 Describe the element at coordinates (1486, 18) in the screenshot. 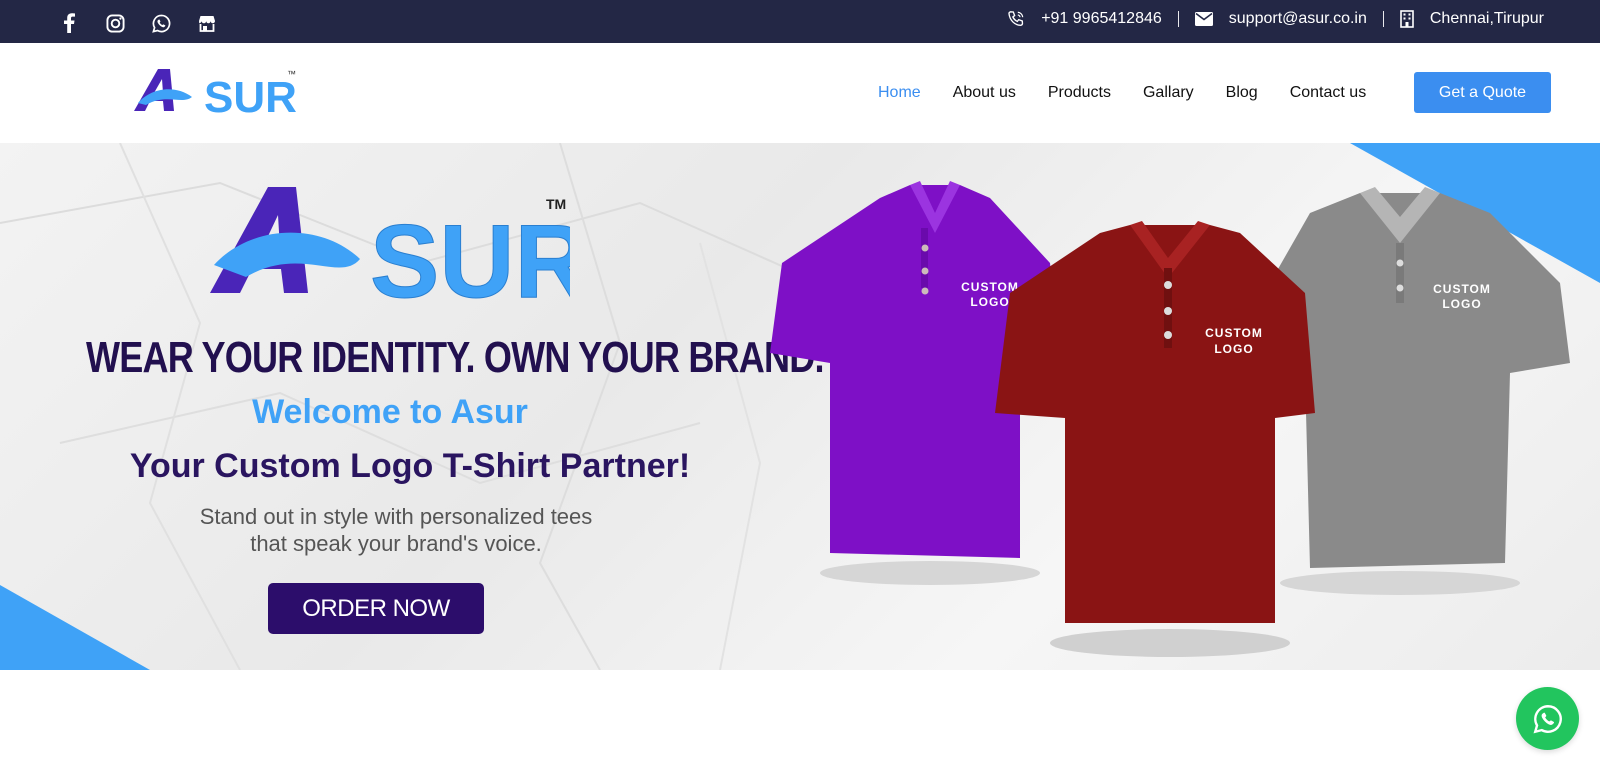

I see `location-text: Chennai,Tirupur` at that location.